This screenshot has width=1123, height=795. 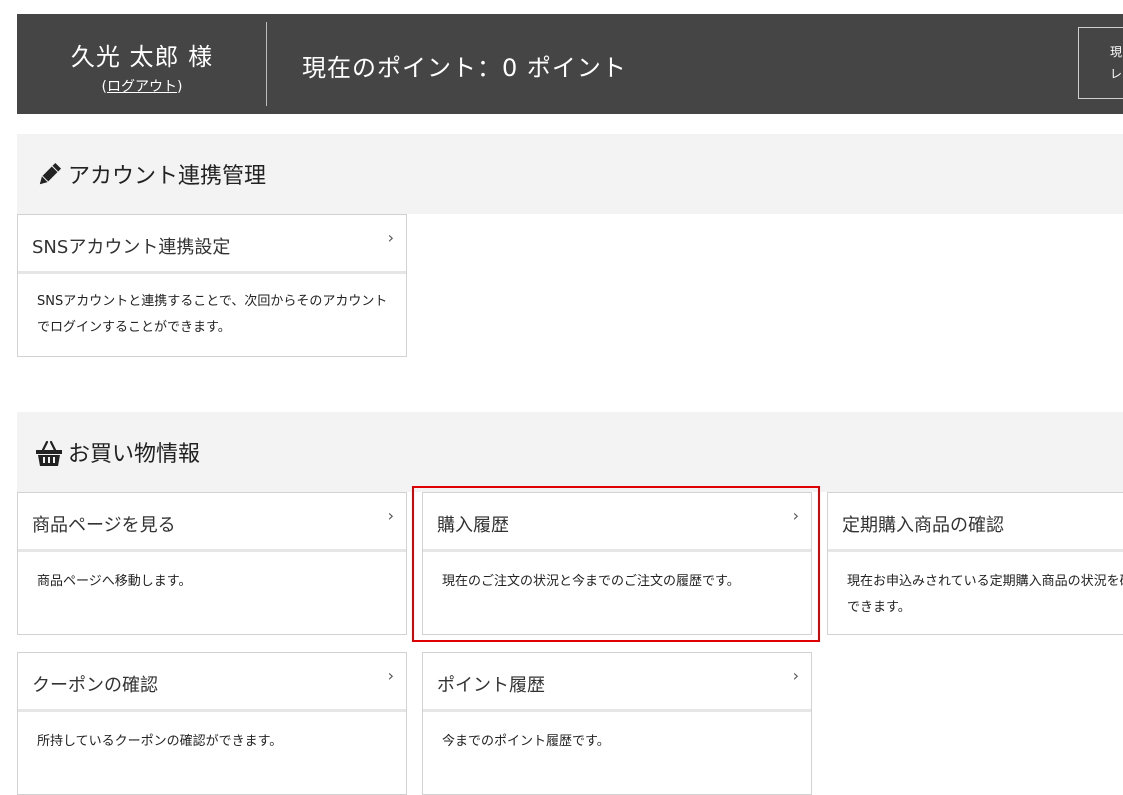 I want to click on card-description: 現在お申込みされている定期購入商品の状況を確認することができます。, so click(x=985, y=594).